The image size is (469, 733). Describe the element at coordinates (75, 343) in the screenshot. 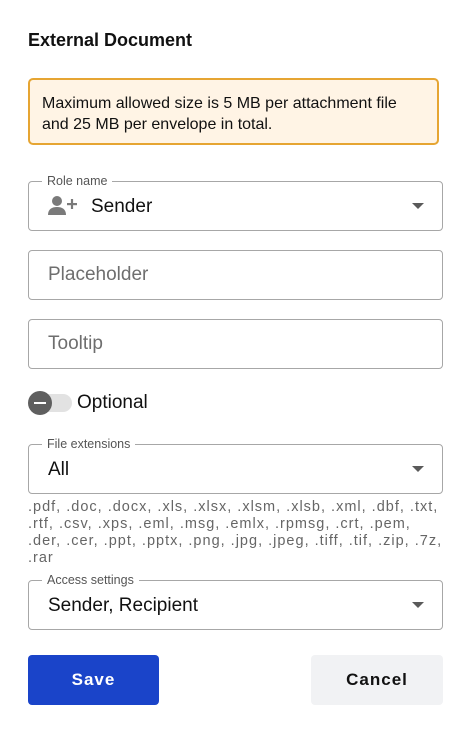

I see `tooltip-input-placeholder: Tooltip` at that location.